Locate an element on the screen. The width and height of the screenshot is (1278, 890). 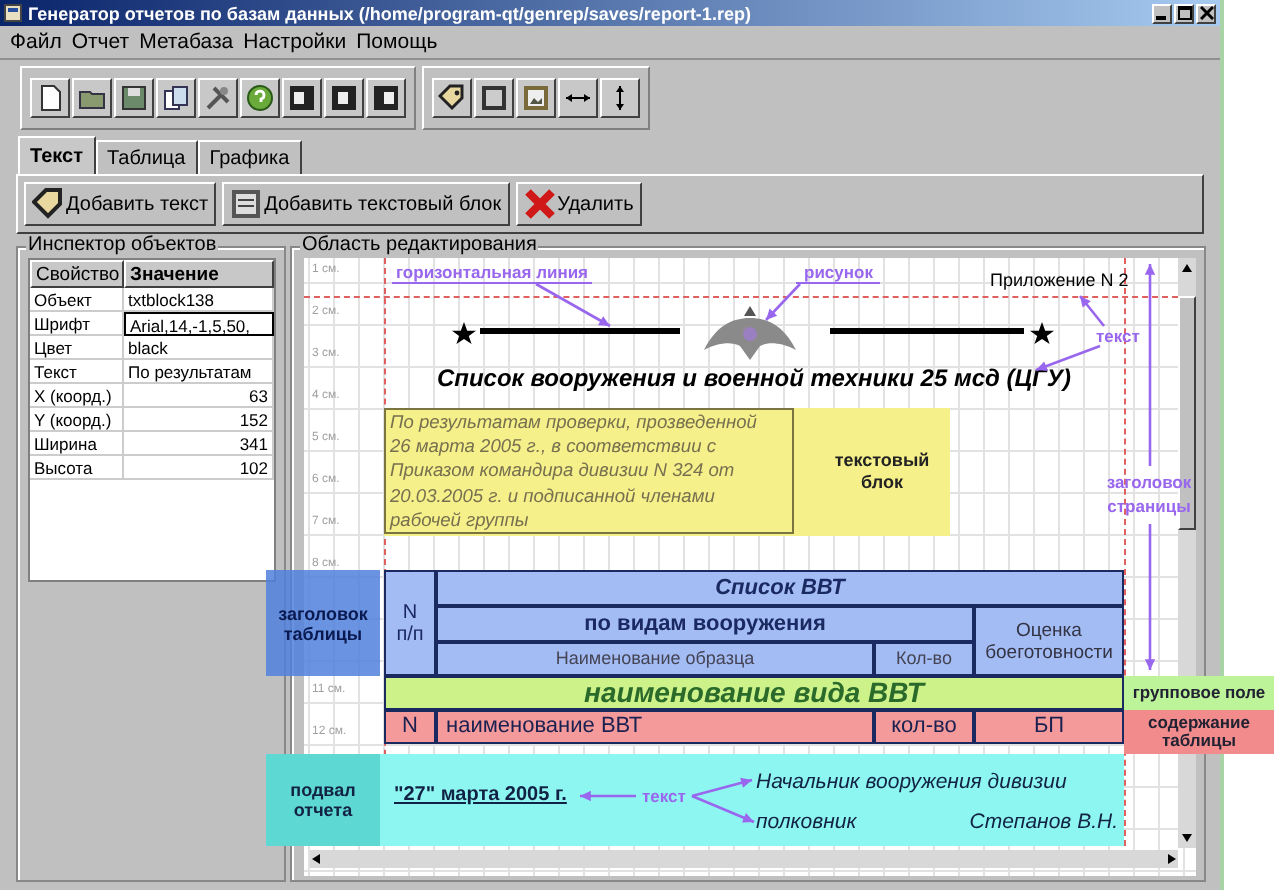
property-name: Высота is located at coordinates (77, 468).